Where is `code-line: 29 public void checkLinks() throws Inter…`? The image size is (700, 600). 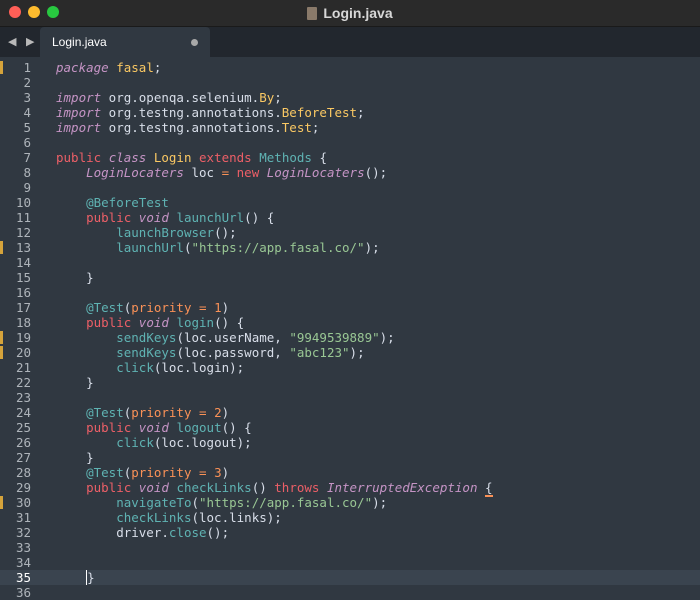 code-line: 29 public void checkLinks() throws Inter… is located at coordinates (350, 488).